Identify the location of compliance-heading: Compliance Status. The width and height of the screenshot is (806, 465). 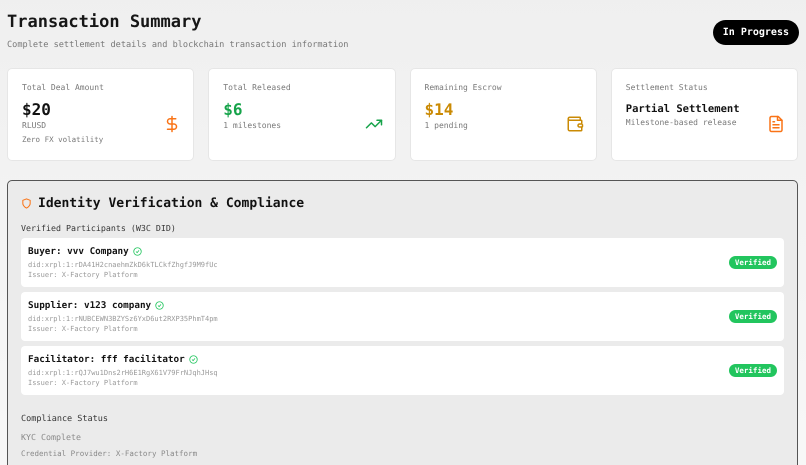
(65, 419).